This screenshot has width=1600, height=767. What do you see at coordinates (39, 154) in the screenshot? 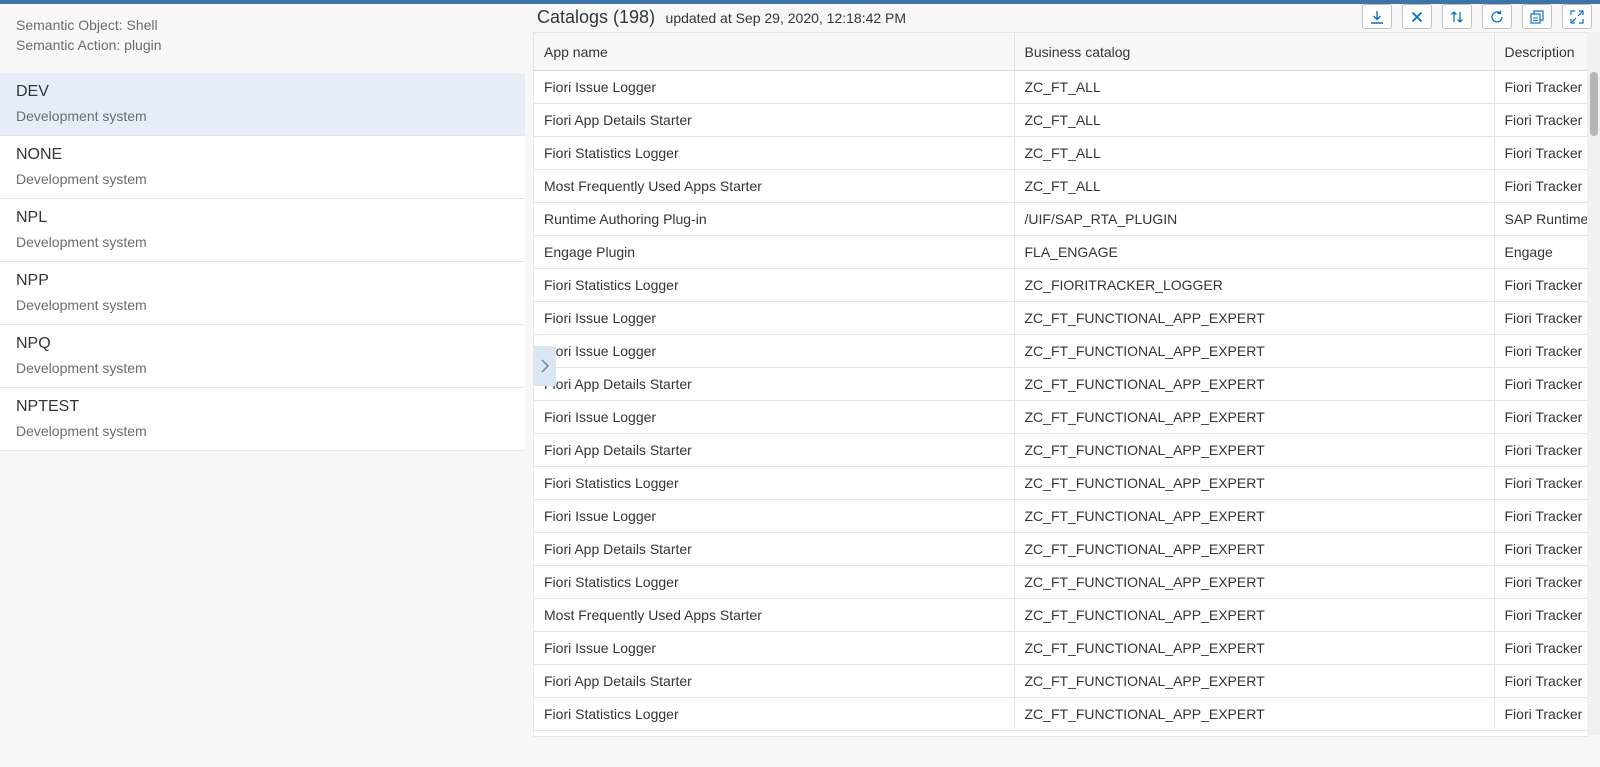
I see `system-name: NONE` at bounding box center [39, 154].